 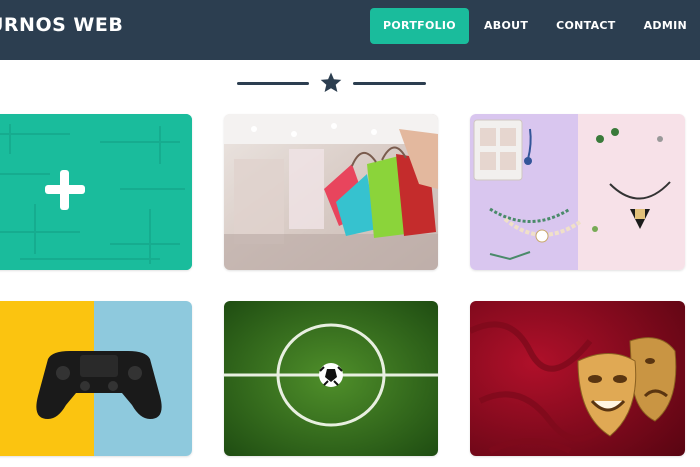 I want to click on main-nav: PORTFOLIO ABOUT CONTACT ADMIN, so click(x=534, y=26).